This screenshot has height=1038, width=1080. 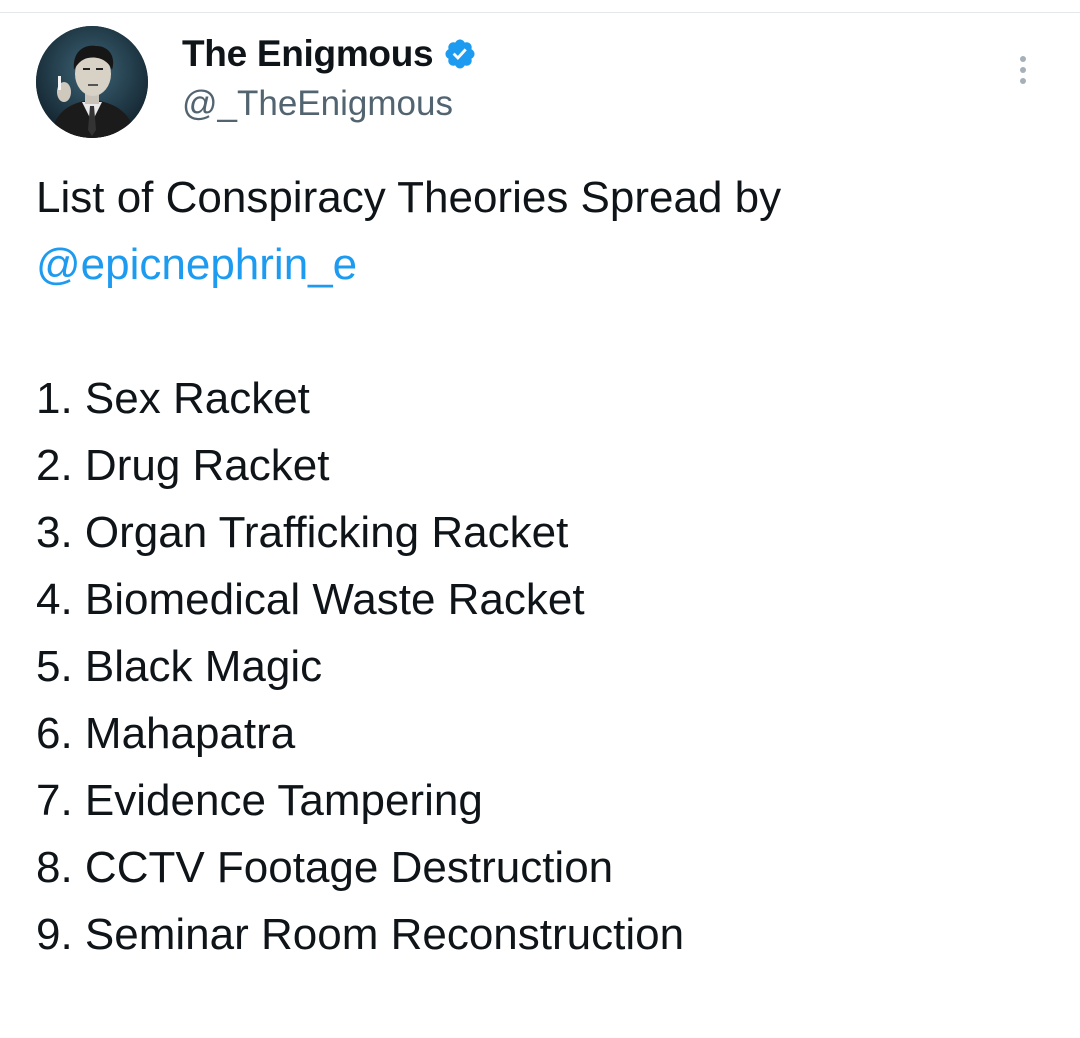 I want to click on author-display-name: The Enigmous, so click(x=308, y=54).